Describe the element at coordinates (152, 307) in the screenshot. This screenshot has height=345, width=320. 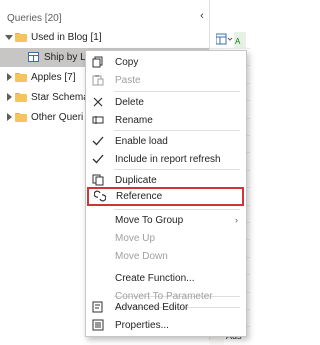
I see `menu-item-label: Advanced Editor` at that location.